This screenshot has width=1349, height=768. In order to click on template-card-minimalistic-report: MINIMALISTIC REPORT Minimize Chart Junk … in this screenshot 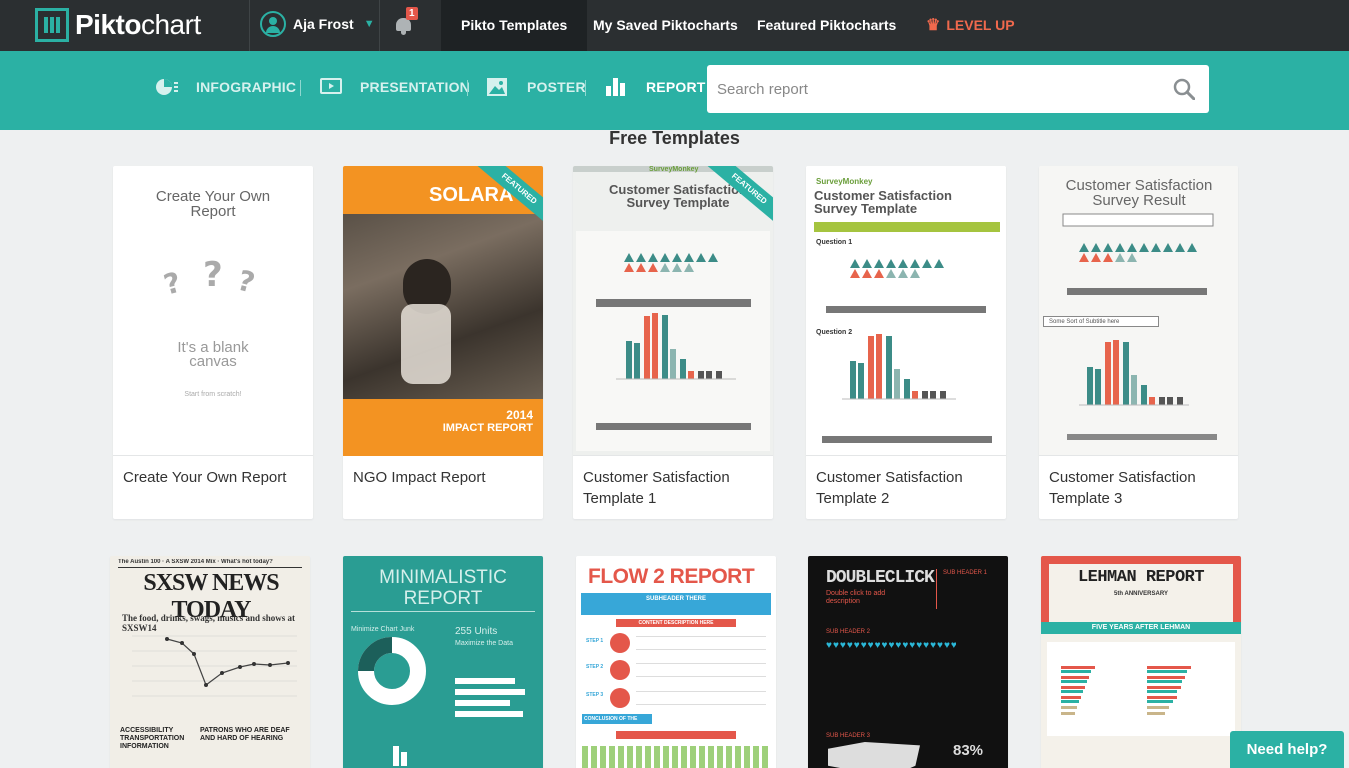, I will do `click(443, 662)`.